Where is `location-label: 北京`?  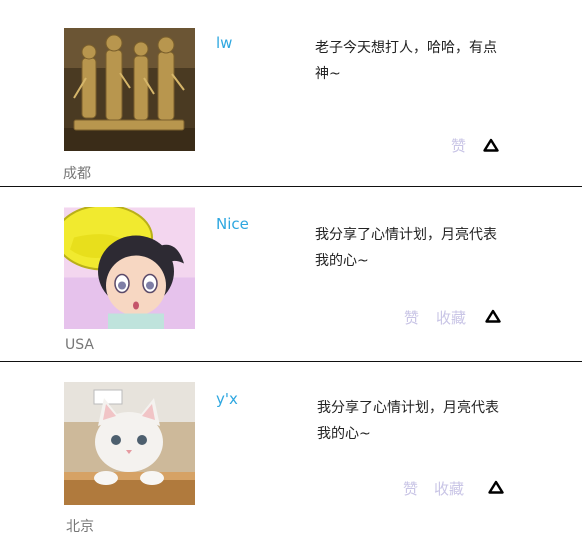
location-label: 北京 is located at coordinates (80, 527).